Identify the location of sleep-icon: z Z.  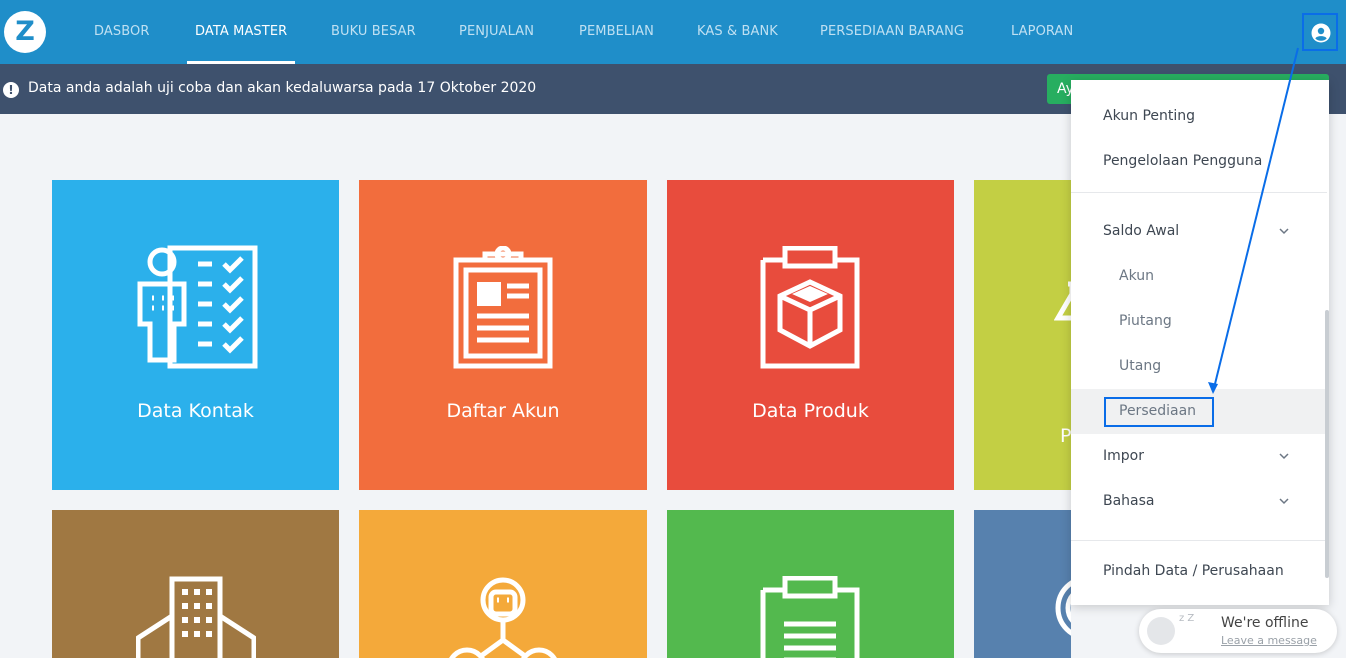
(1187, 618).